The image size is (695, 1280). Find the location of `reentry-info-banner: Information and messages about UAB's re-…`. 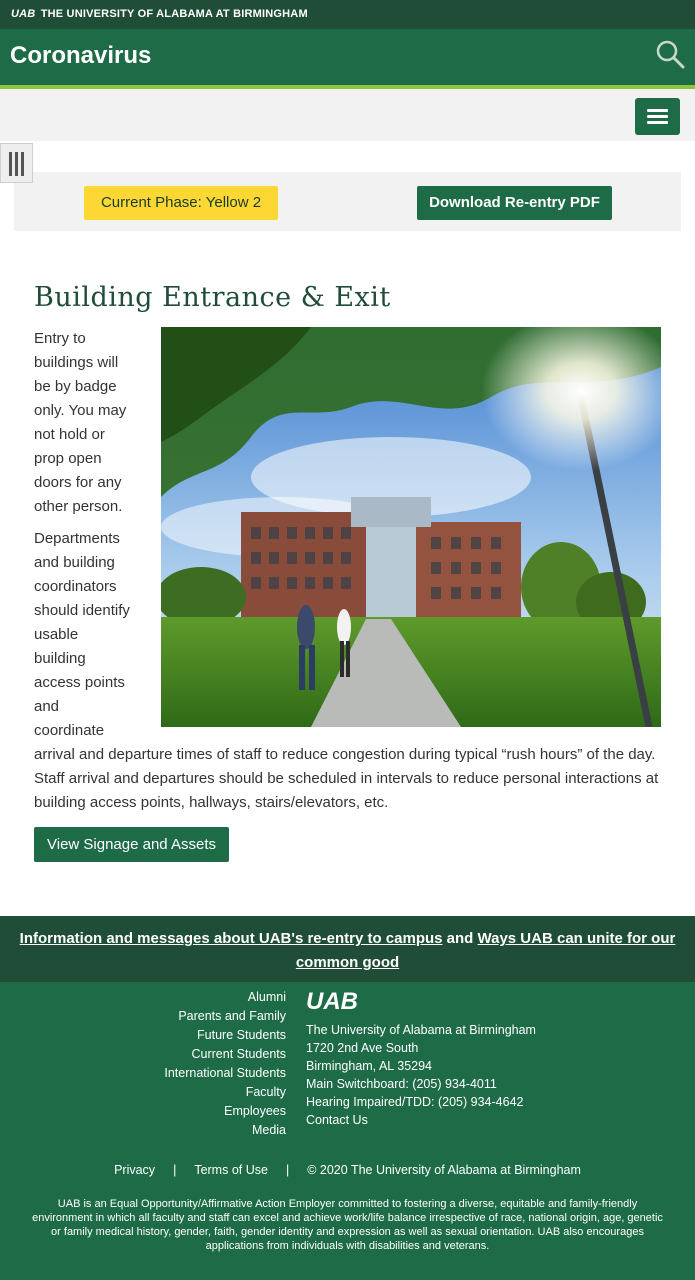

reentry-info-banner: Information and messages about UAB's re-… is located at coordinates (347, 949).